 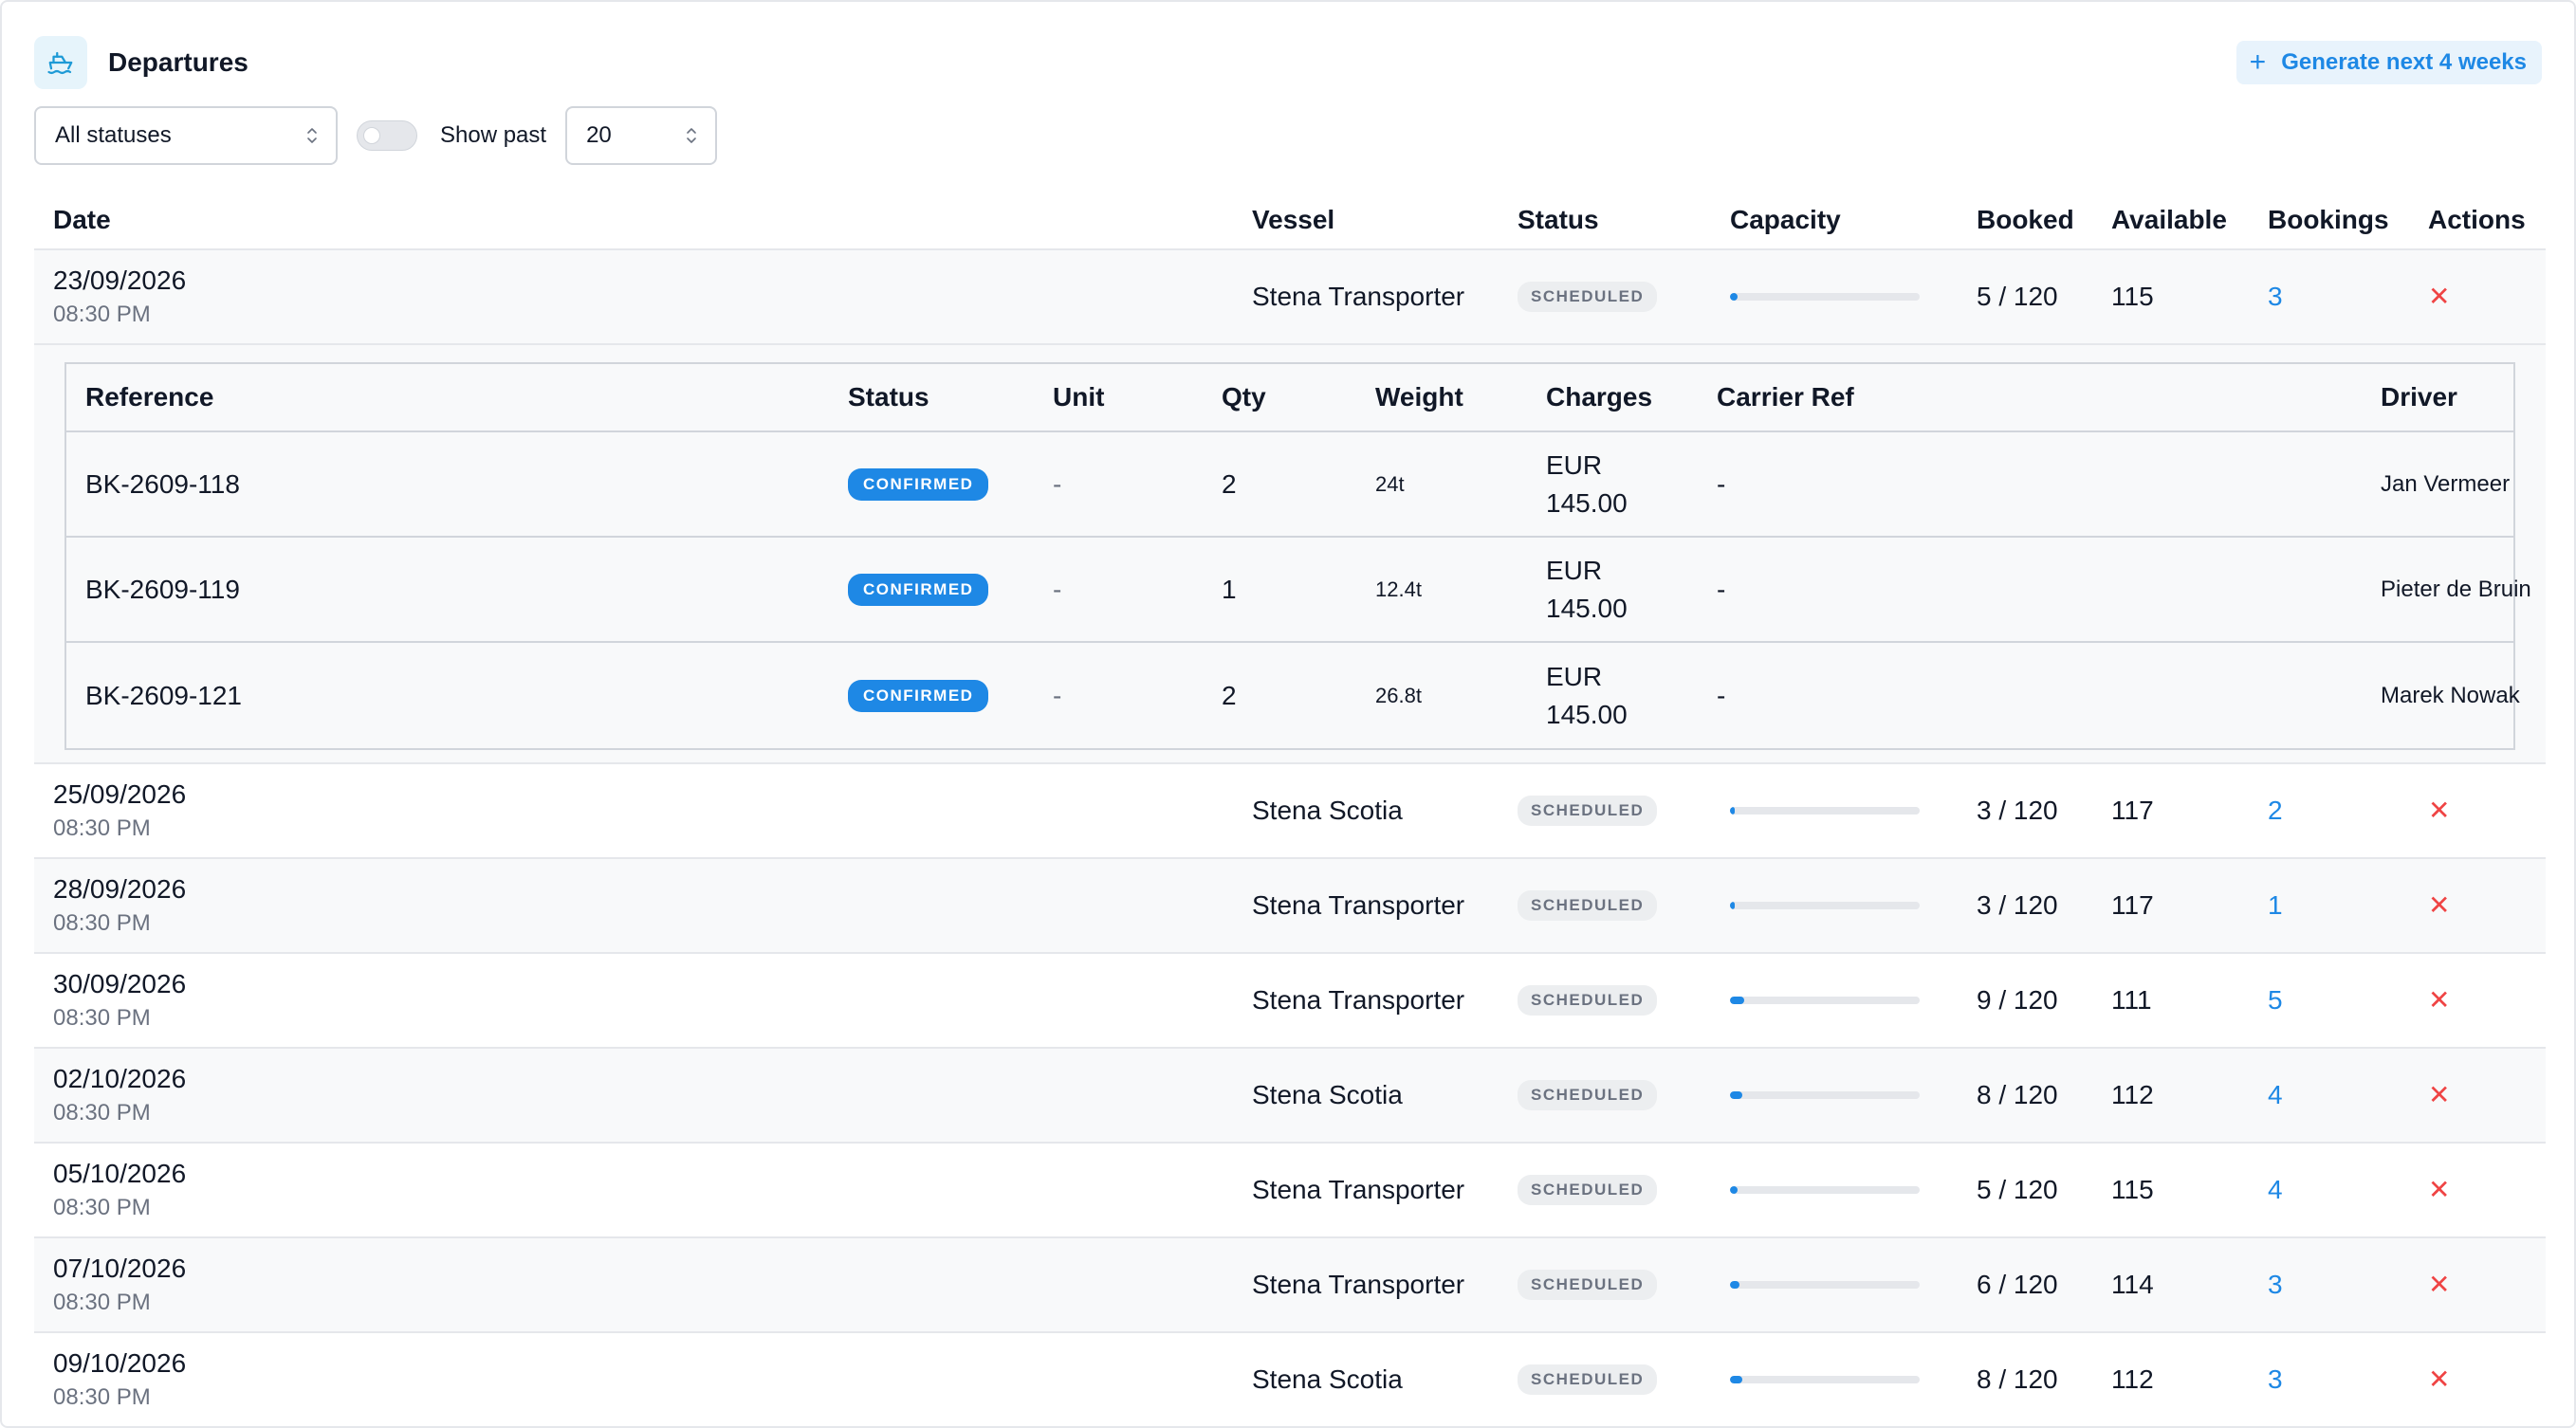 What do you see at coordinates (493, 135) in the screenshot?
I see `show-past-label: Show past` at bounding box center [493, 135].